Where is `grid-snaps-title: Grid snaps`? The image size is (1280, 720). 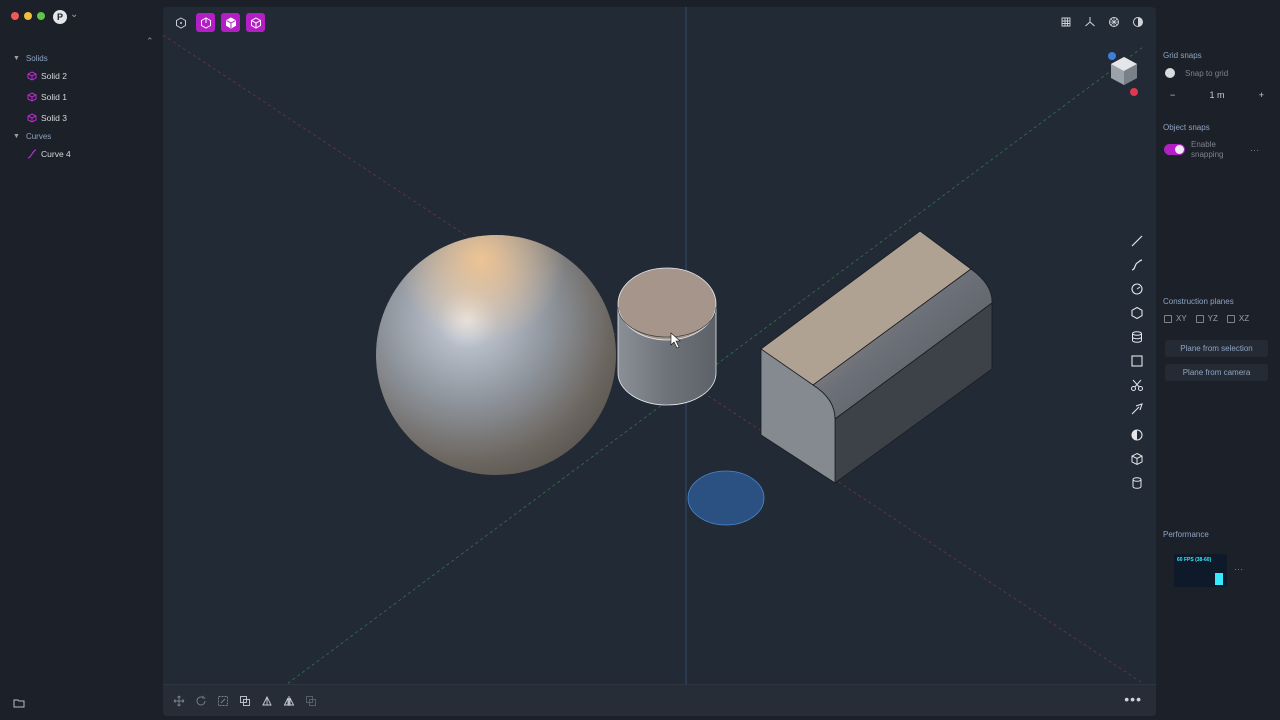 grid-snaps-title: Grid snaps is located at coordinates (1182, 55).